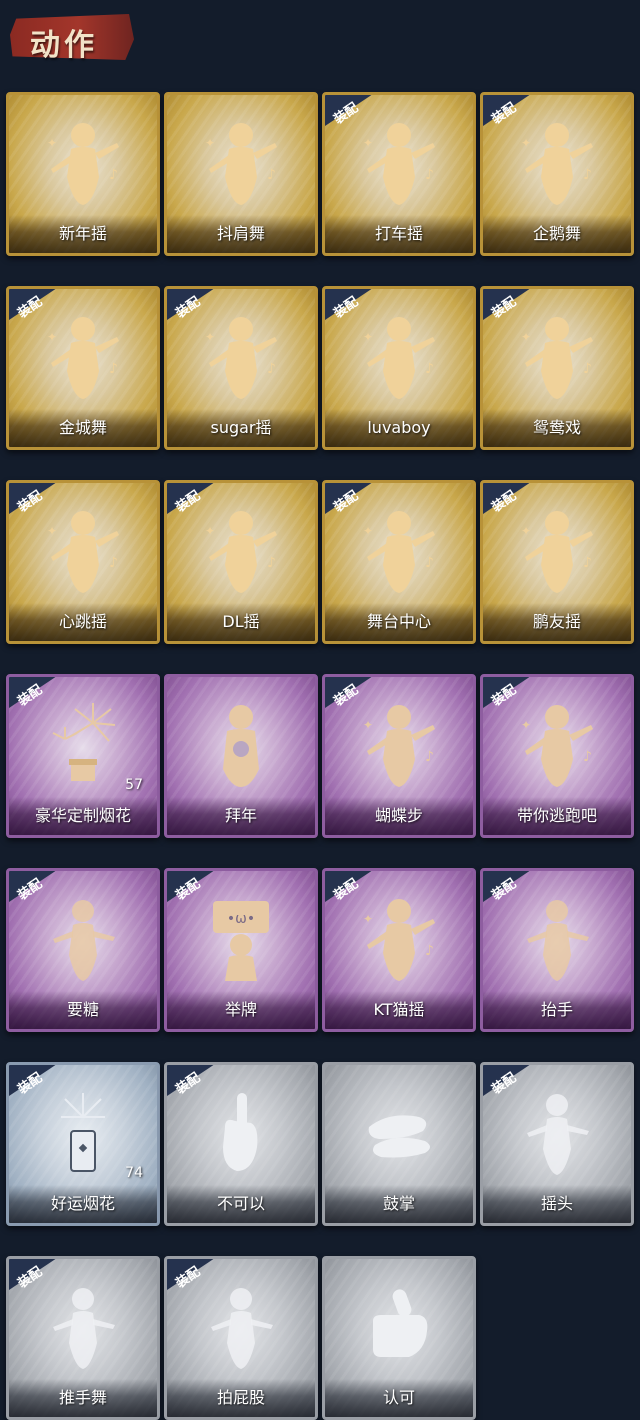 The width and height of the screenshot is (640, 1420). What do you see at coordinates (557, 174) in the screenshot?
I see `emote-card: ♪ ✦ 装配 企鹅舞` at bounding box center [557, 174].